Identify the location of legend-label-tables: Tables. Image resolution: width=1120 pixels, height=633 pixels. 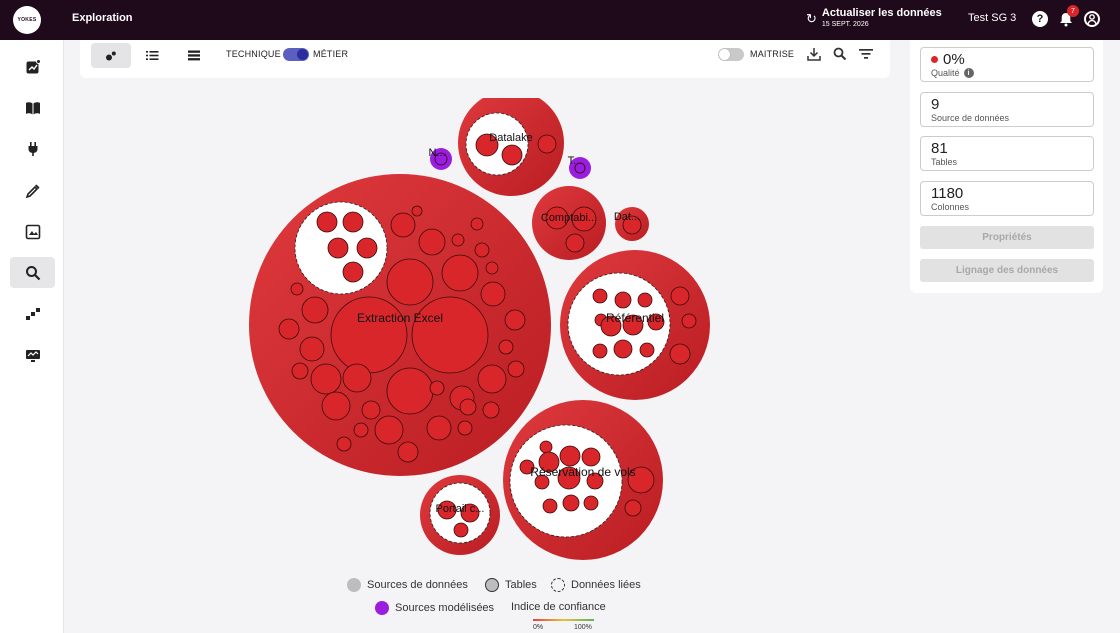
(521, 585).